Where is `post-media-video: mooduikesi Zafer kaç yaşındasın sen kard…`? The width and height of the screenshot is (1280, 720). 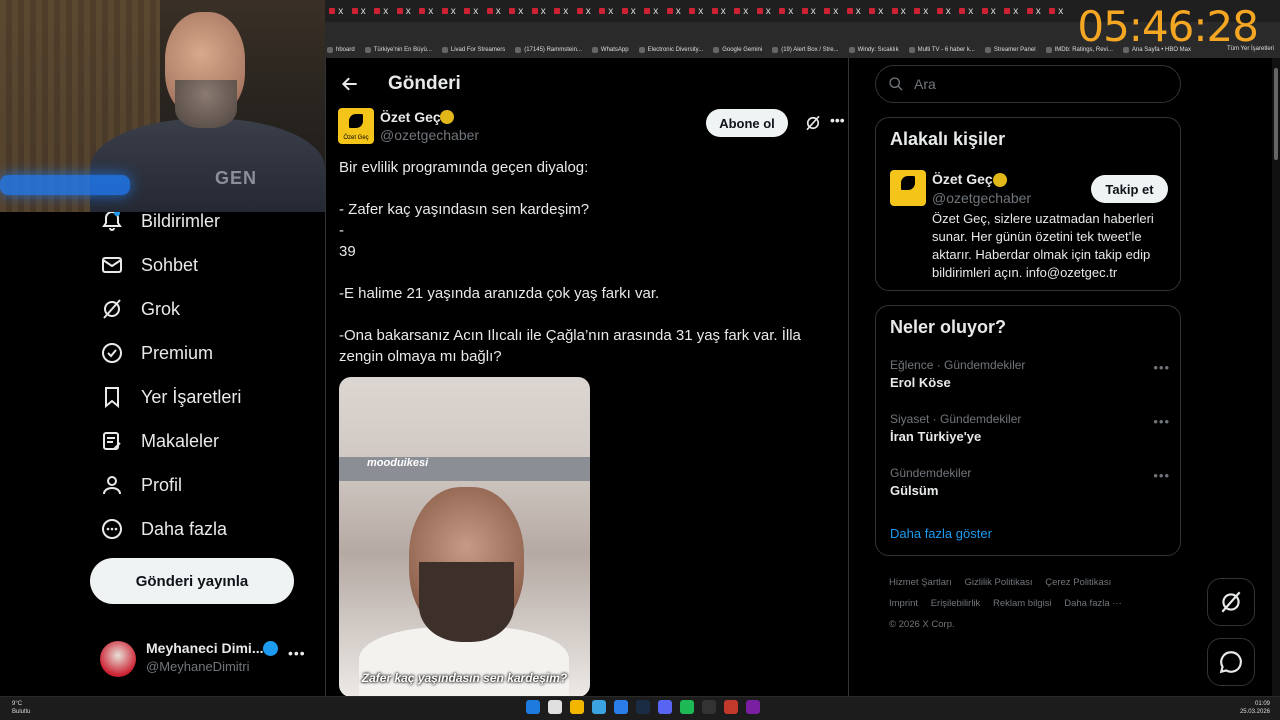 post-media-video: mooduikesi Zafer kaç yaşındasın sen kard… is located at coordinates (464, 537).